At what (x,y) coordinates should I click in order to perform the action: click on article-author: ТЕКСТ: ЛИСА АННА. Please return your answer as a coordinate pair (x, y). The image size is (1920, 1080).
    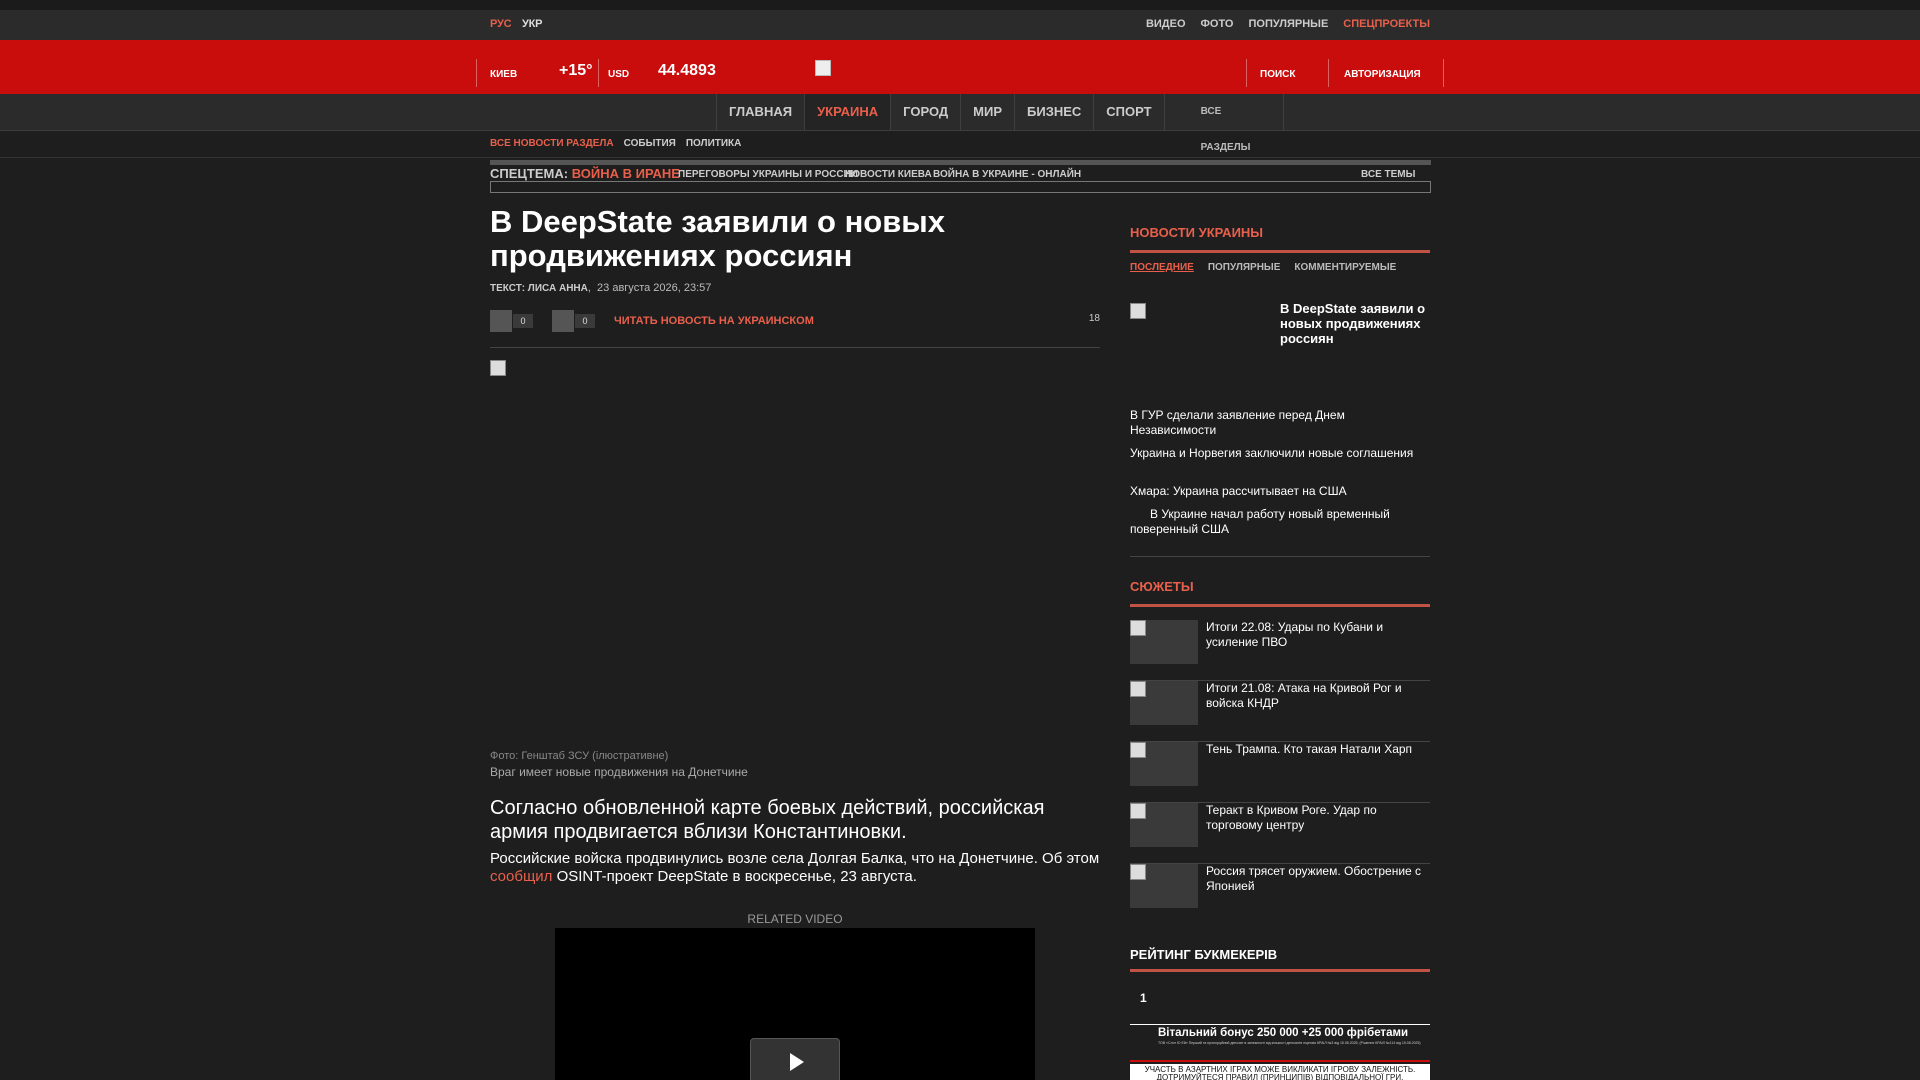
    Looking at the image, I should click on (539, 288).